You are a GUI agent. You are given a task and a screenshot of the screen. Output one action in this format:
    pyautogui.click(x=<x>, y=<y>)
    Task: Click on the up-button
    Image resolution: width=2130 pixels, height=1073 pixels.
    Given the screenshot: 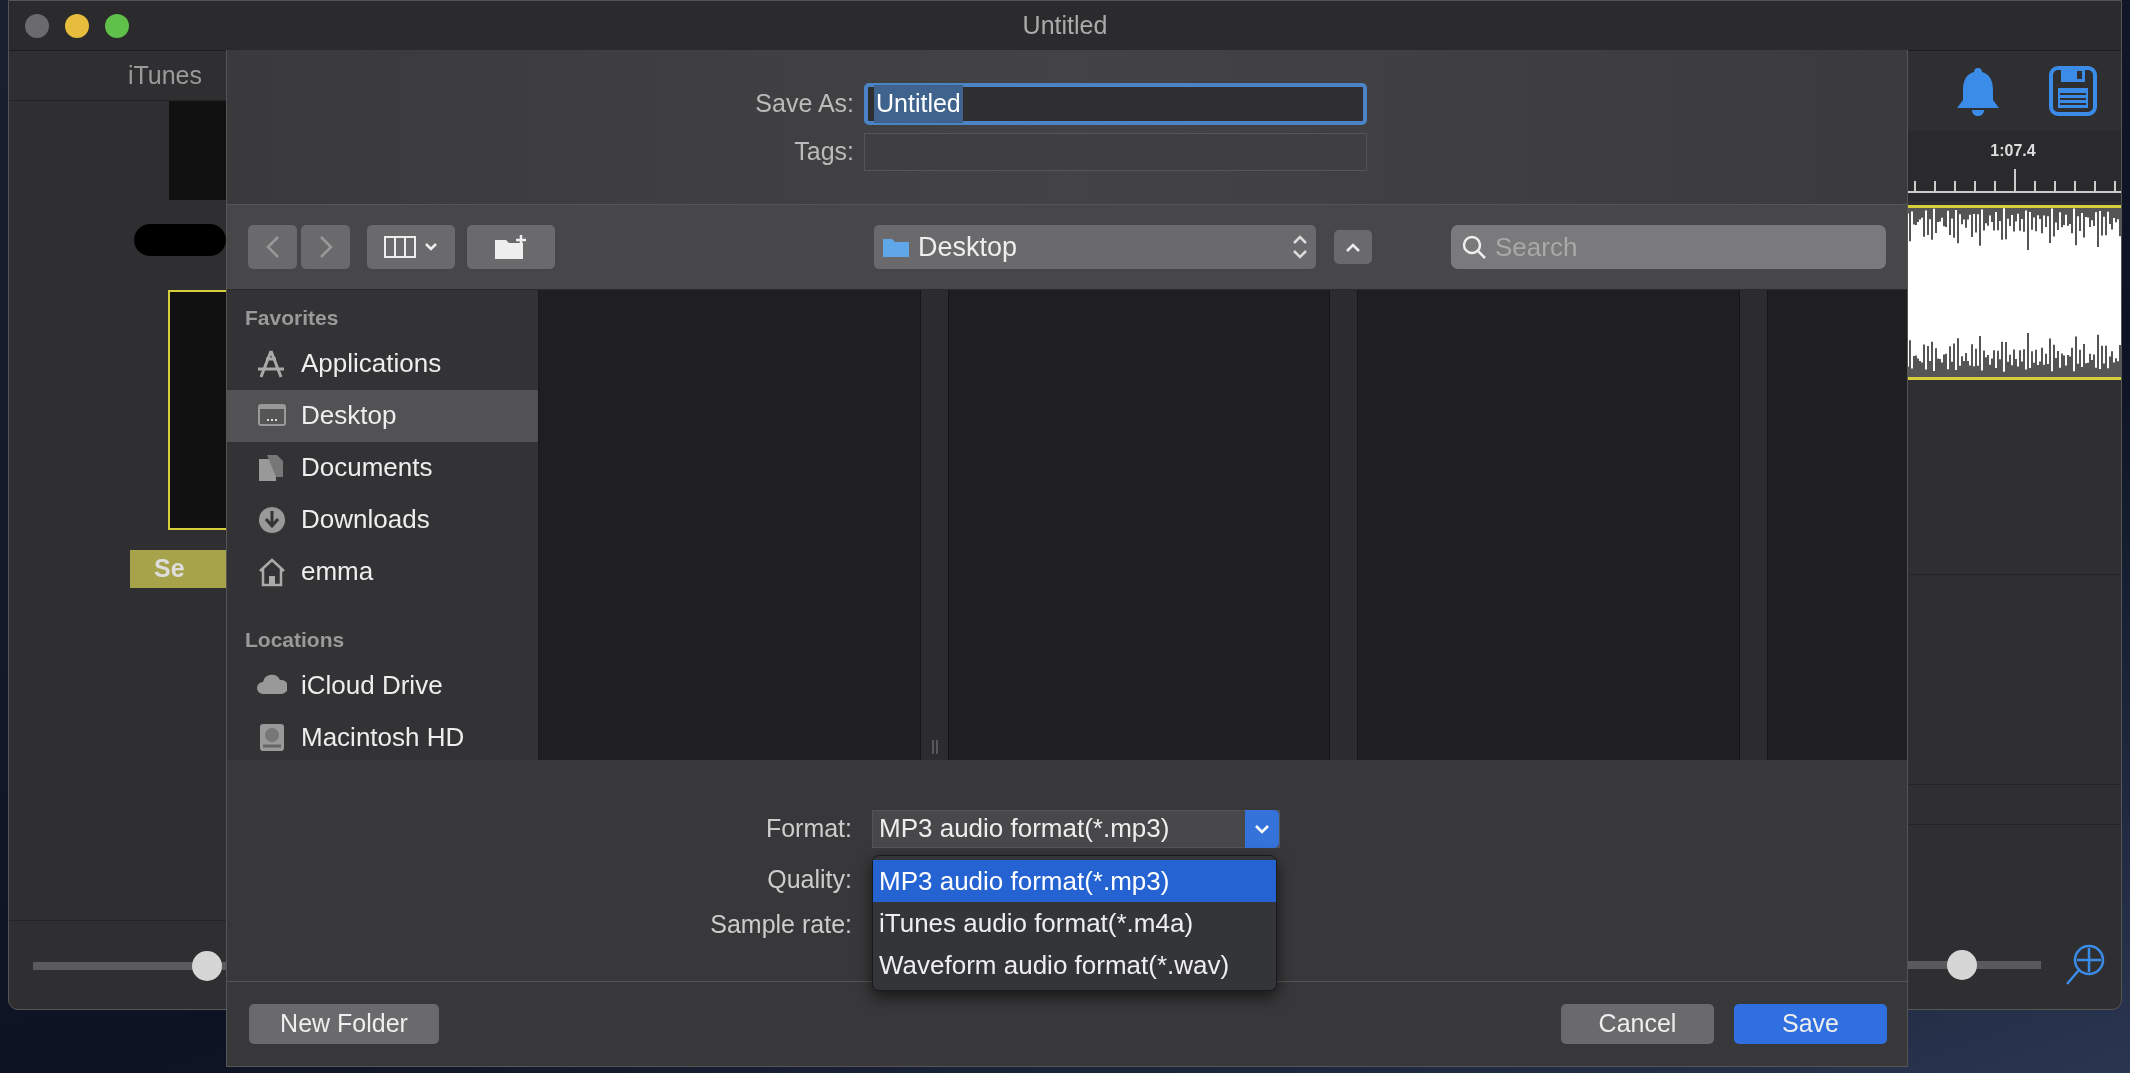 What is the action you would take?
    pyautogui.click(x=1353, y=247)
    